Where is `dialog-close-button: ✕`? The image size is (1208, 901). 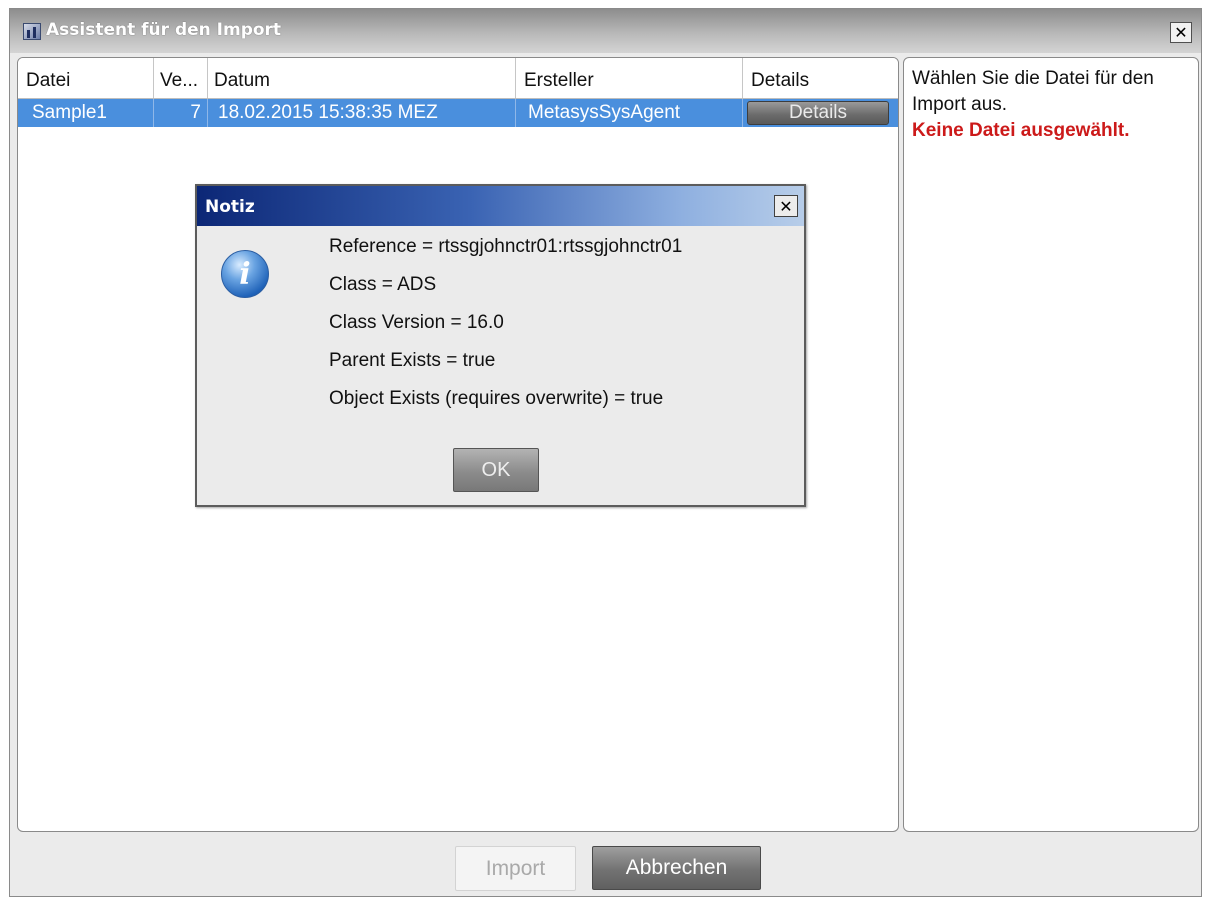 dialog-close-button: ✕ is located at coordinates (786, 206).